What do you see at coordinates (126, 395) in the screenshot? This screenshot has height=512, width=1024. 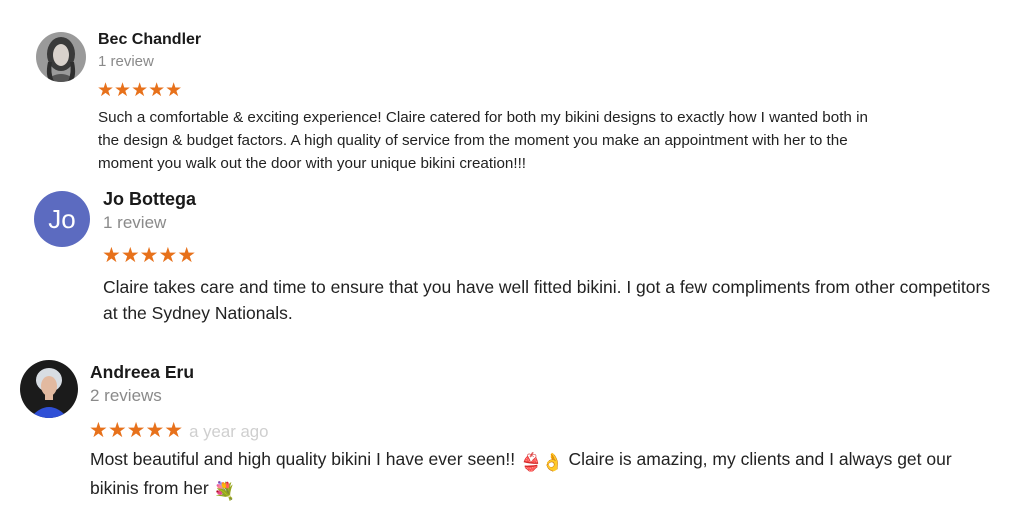 I see `review-count: 2 reviews` at bounding box center [126, 395].